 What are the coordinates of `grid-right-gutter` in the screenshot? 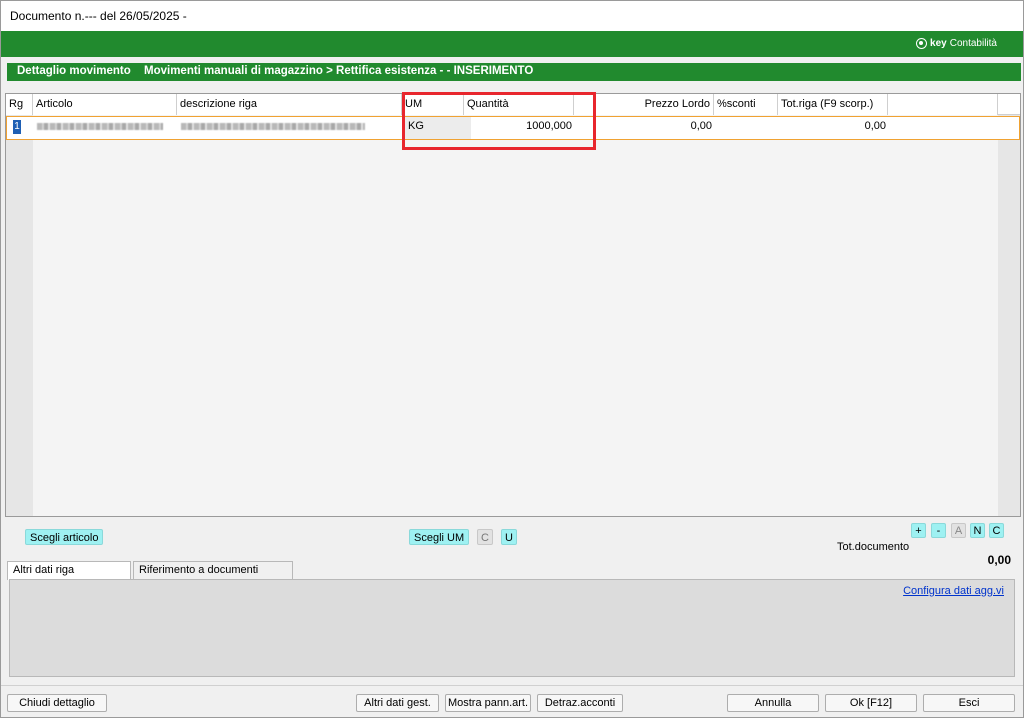 It's located at (1009, 305).